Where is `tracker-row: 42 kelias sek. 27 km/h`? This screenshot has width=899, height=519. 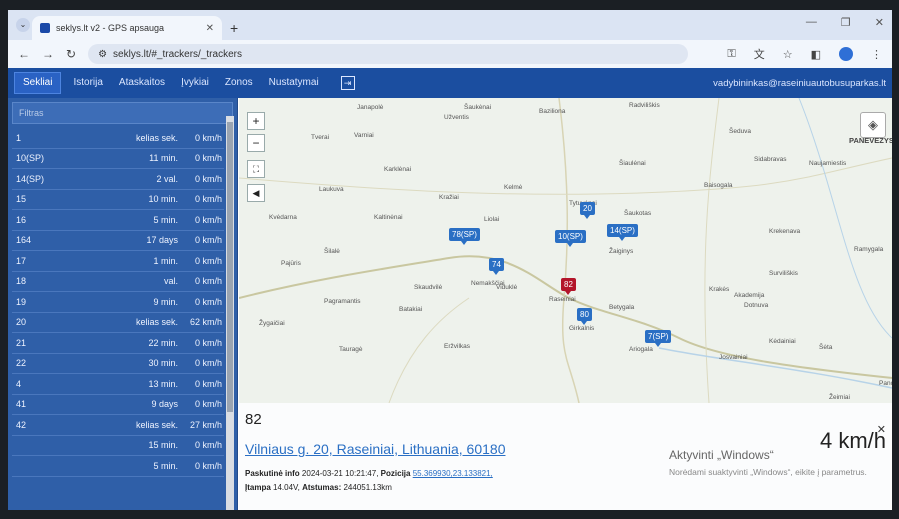 tracker-row: 42 kelias sek. 27 km/h is located at coordinates (118, 425).